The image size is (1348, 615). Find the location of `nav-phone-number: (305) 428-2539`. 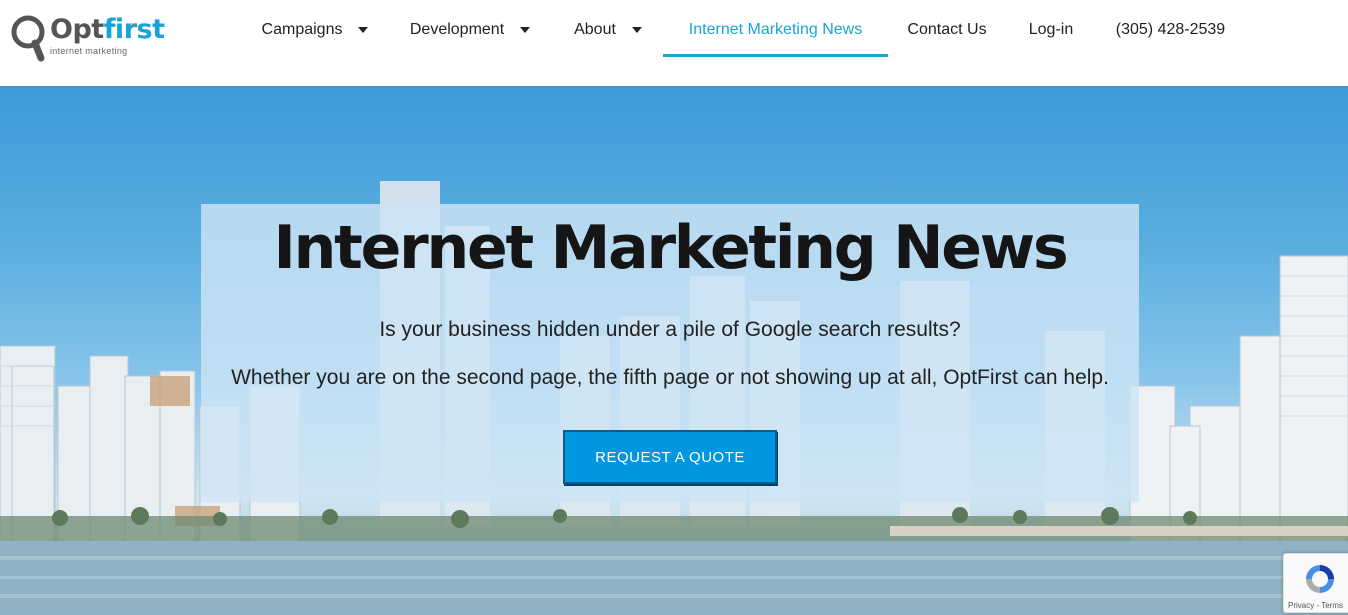

nav-phone-number: (305) 428-2539 is located at coordinates (1170, 30).